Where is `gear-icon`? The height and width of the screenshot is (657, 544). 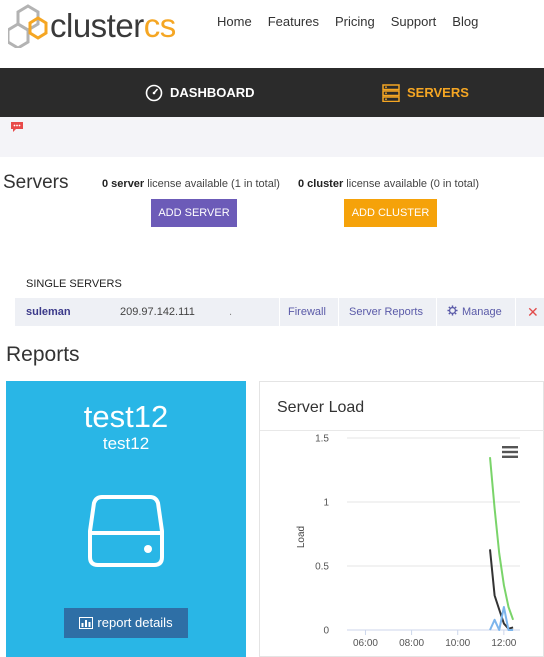 gear-icon is located at coordinates (452, 310).